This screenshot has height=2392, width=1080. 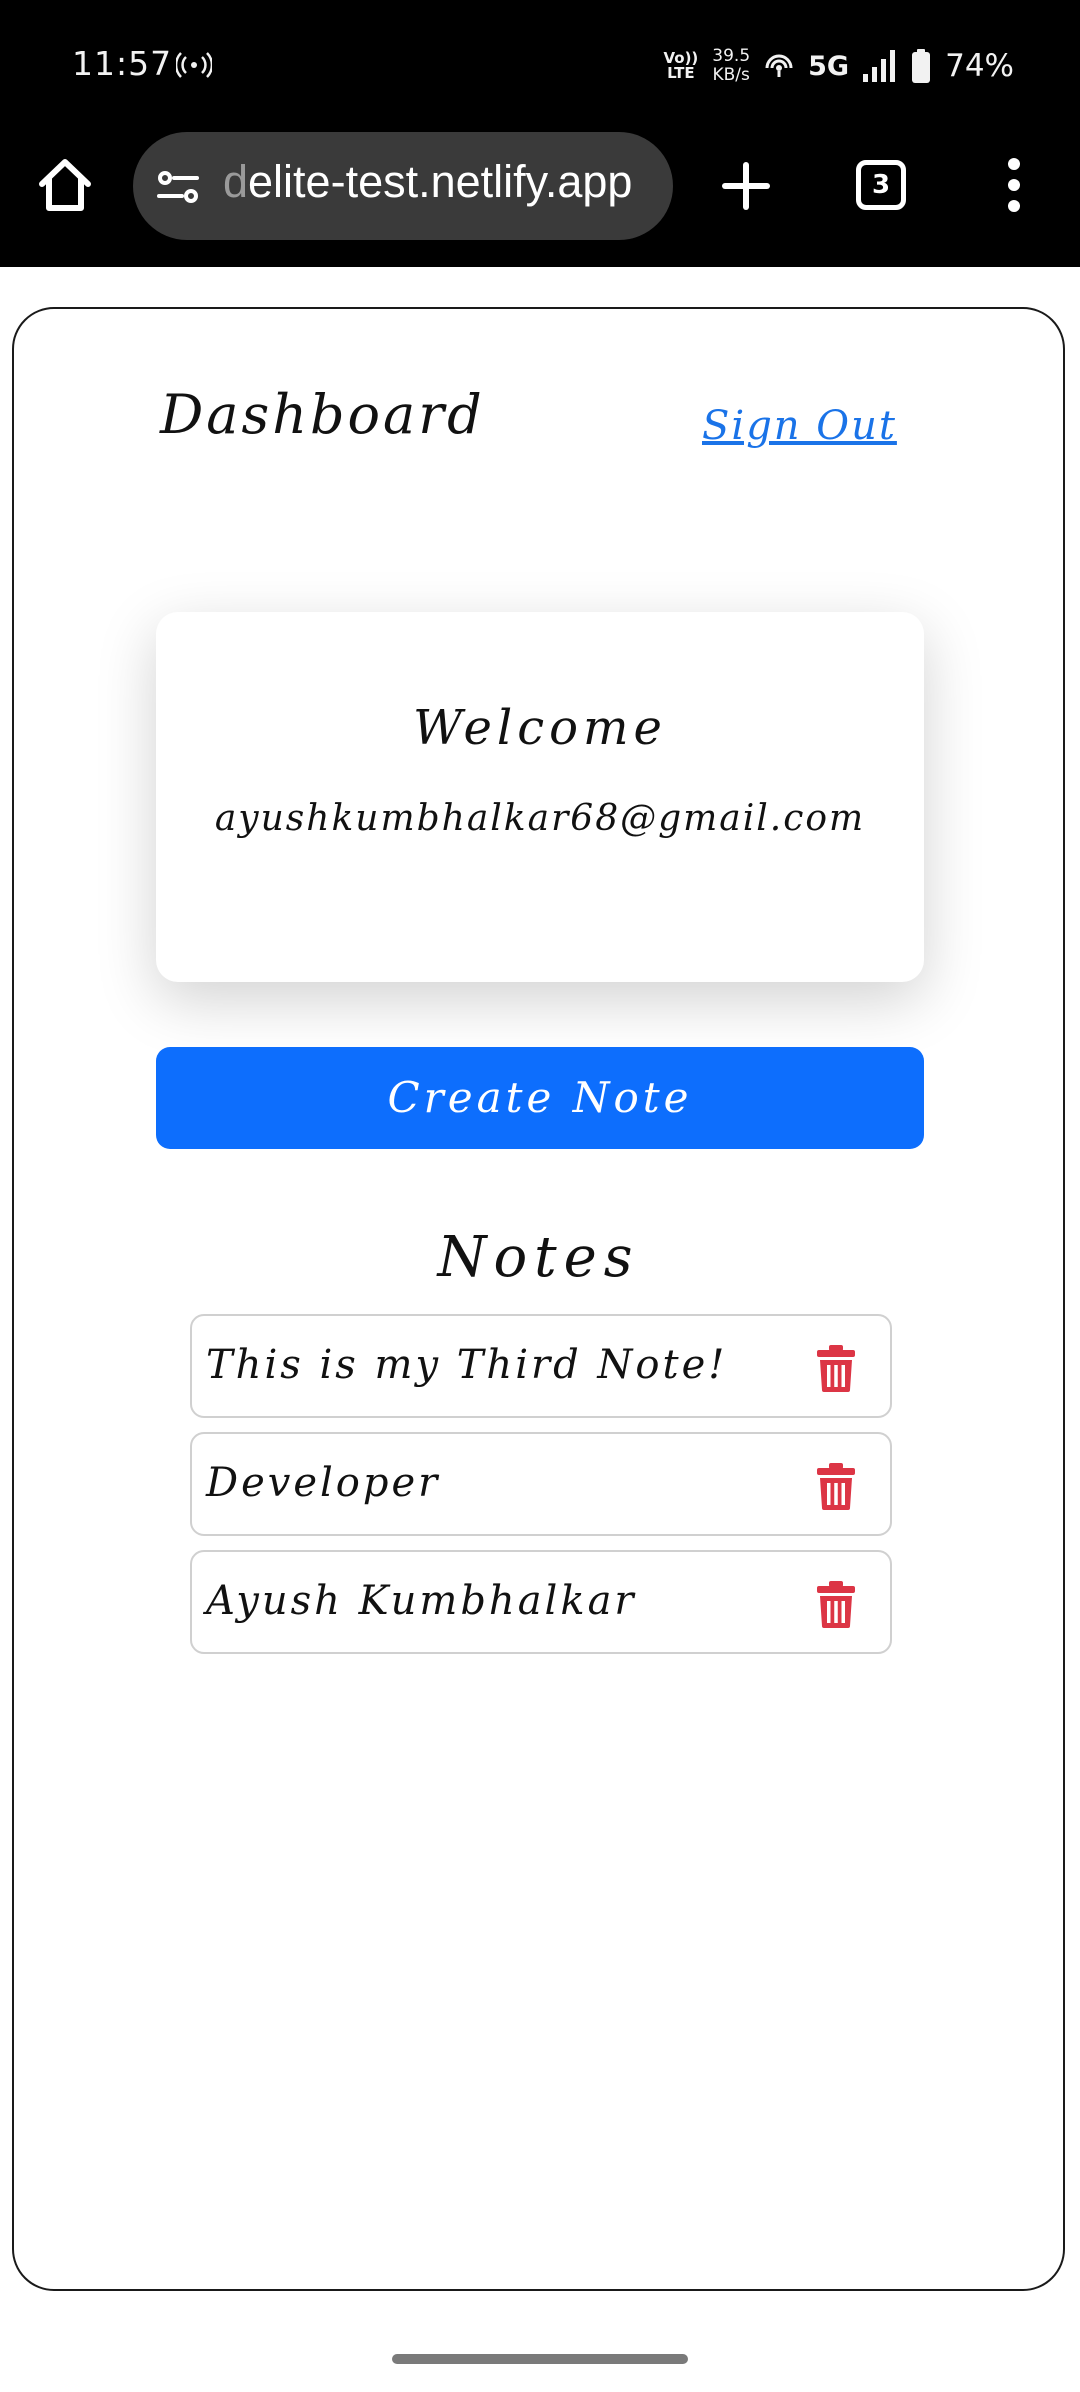 What do you see at coordinates (440, 181) in the screenshot?
I see `url-rest: elite-test.netlify.app` at bounding box center [440, 181].